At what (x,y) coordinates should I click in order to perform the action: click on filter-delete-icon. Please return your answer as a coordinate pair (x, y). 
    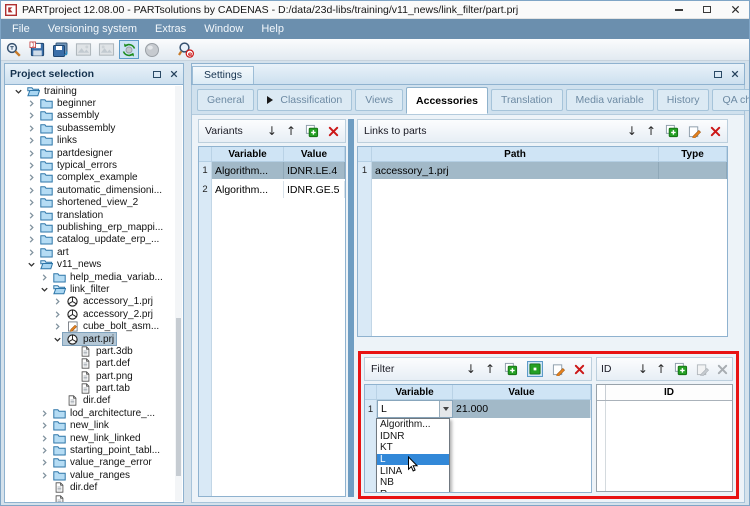
    Looking at the image, I should click on (579, 369).